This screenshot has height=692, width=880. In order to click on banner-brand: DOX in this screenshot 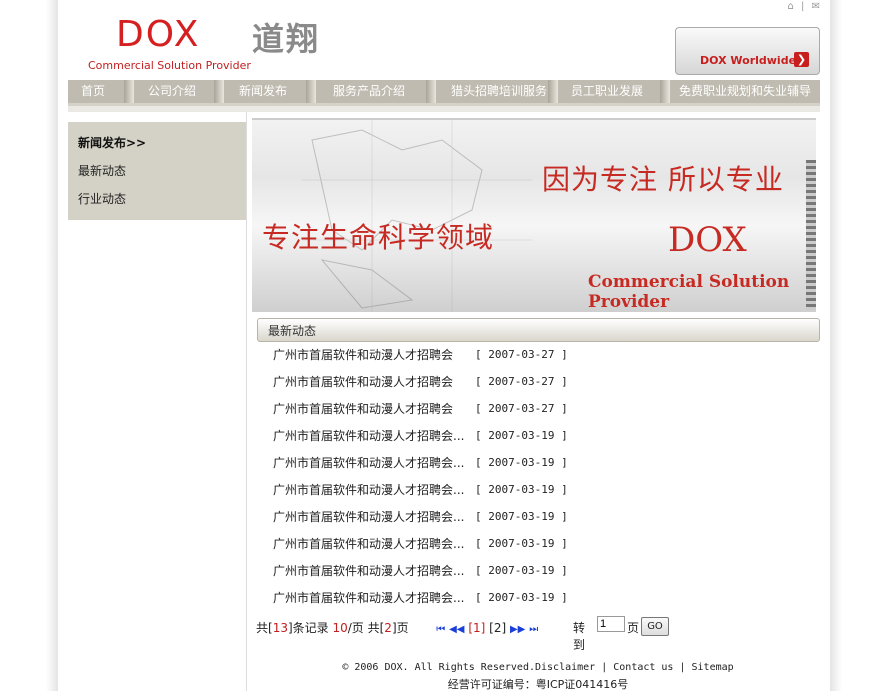, I will do `click(707, 240)`.